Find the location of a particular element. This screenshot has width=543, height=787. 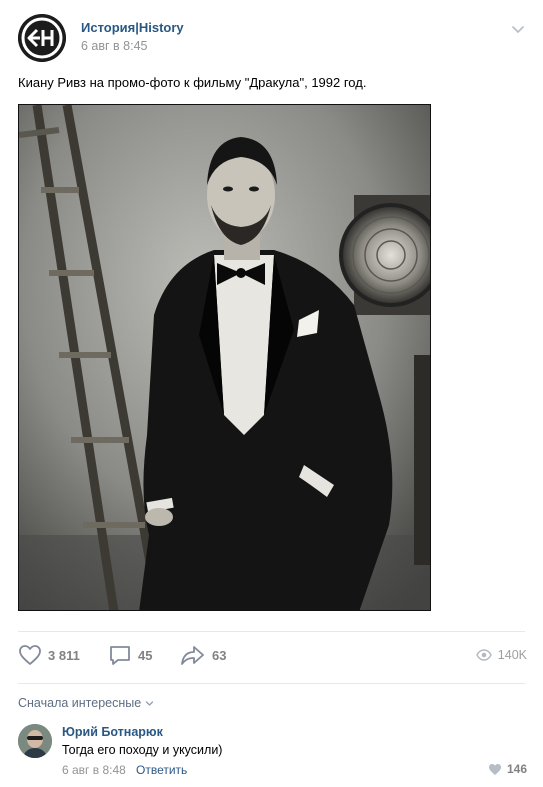

sort-label: Сначала интересные is located at coordinates (80, 703).